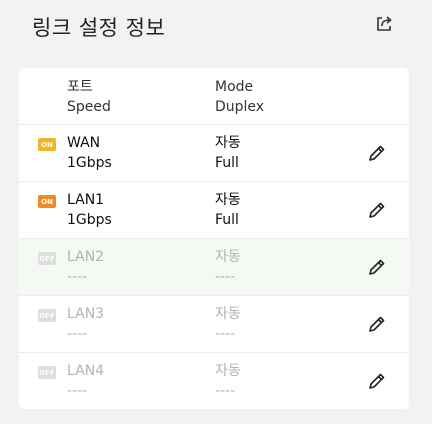  I want to click on edit-button-lan2, so click(377, 267).